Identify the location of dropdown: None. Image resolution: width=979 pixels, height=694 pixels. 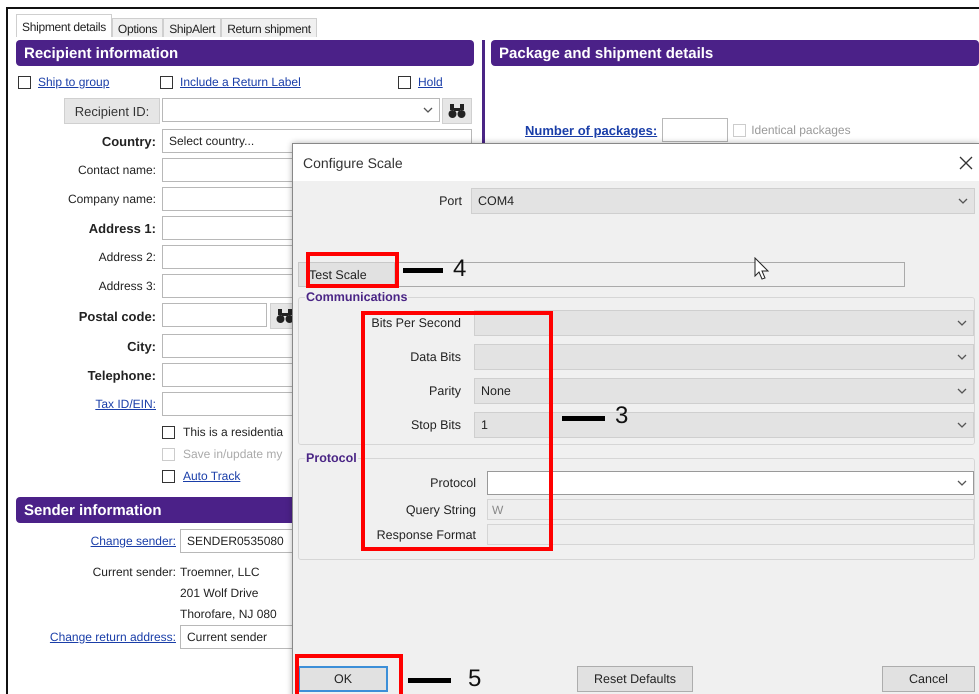
(724, 391).